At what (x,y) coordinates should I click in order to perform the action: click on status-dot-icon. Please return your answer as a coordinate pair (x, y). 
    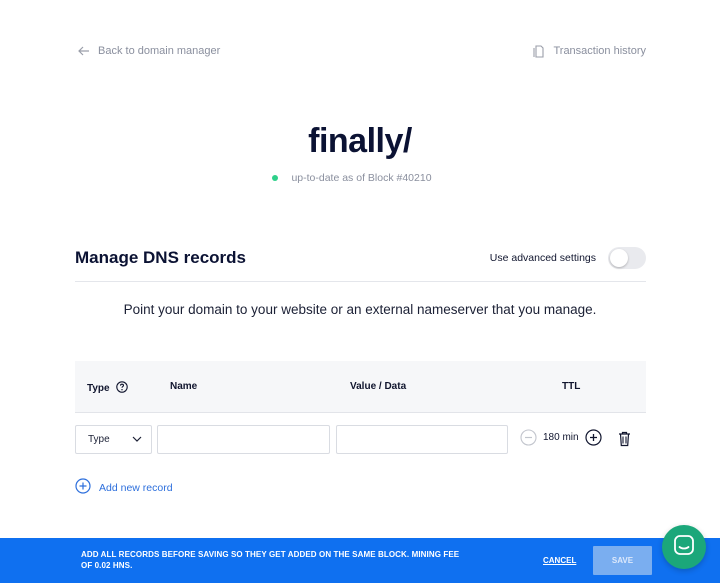
    Looking at the image, I should click on (275, 178).